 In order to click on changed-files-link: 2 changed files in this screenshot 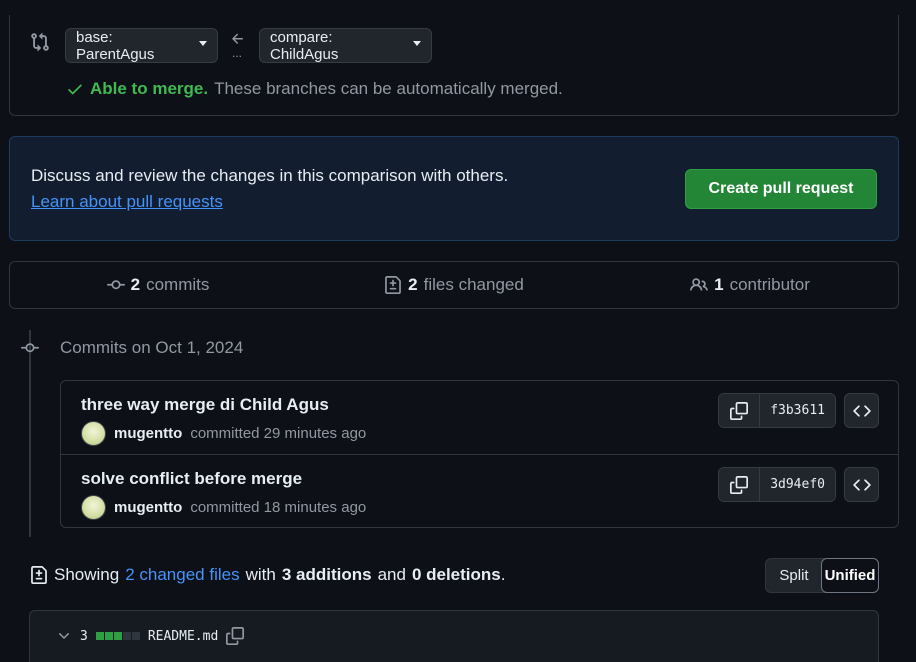, I will do `click(182, 575)`.